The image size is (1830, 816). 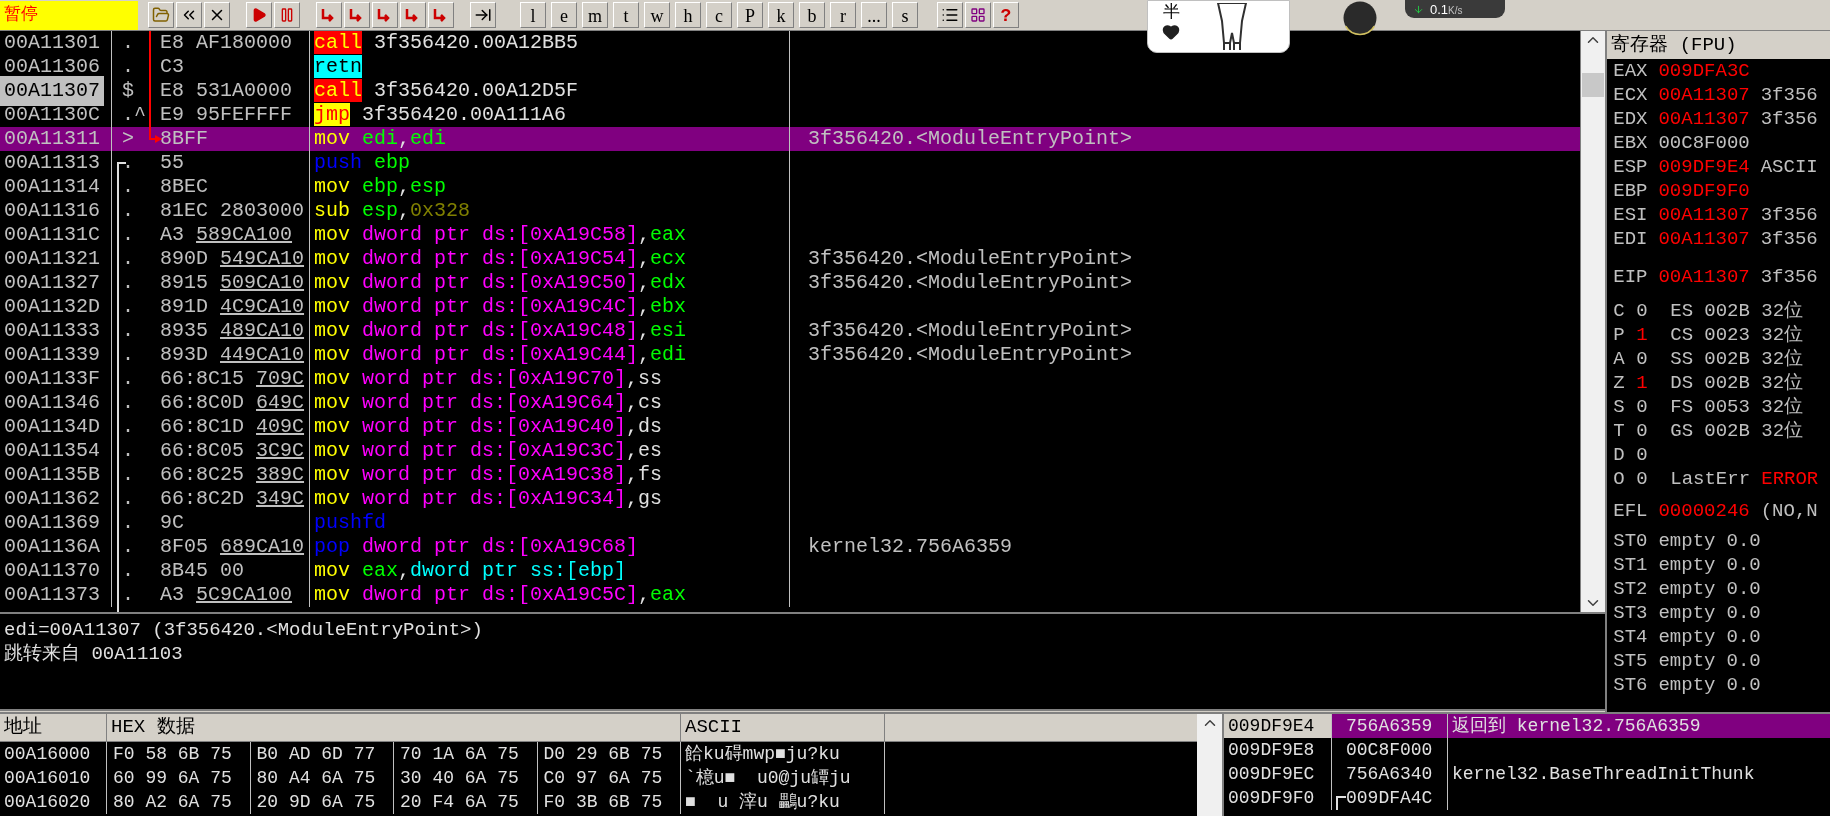 What do you see at coordinates (564, 15) in the screenshot?
I see `window-button: e` at bounding box center [564, 15].